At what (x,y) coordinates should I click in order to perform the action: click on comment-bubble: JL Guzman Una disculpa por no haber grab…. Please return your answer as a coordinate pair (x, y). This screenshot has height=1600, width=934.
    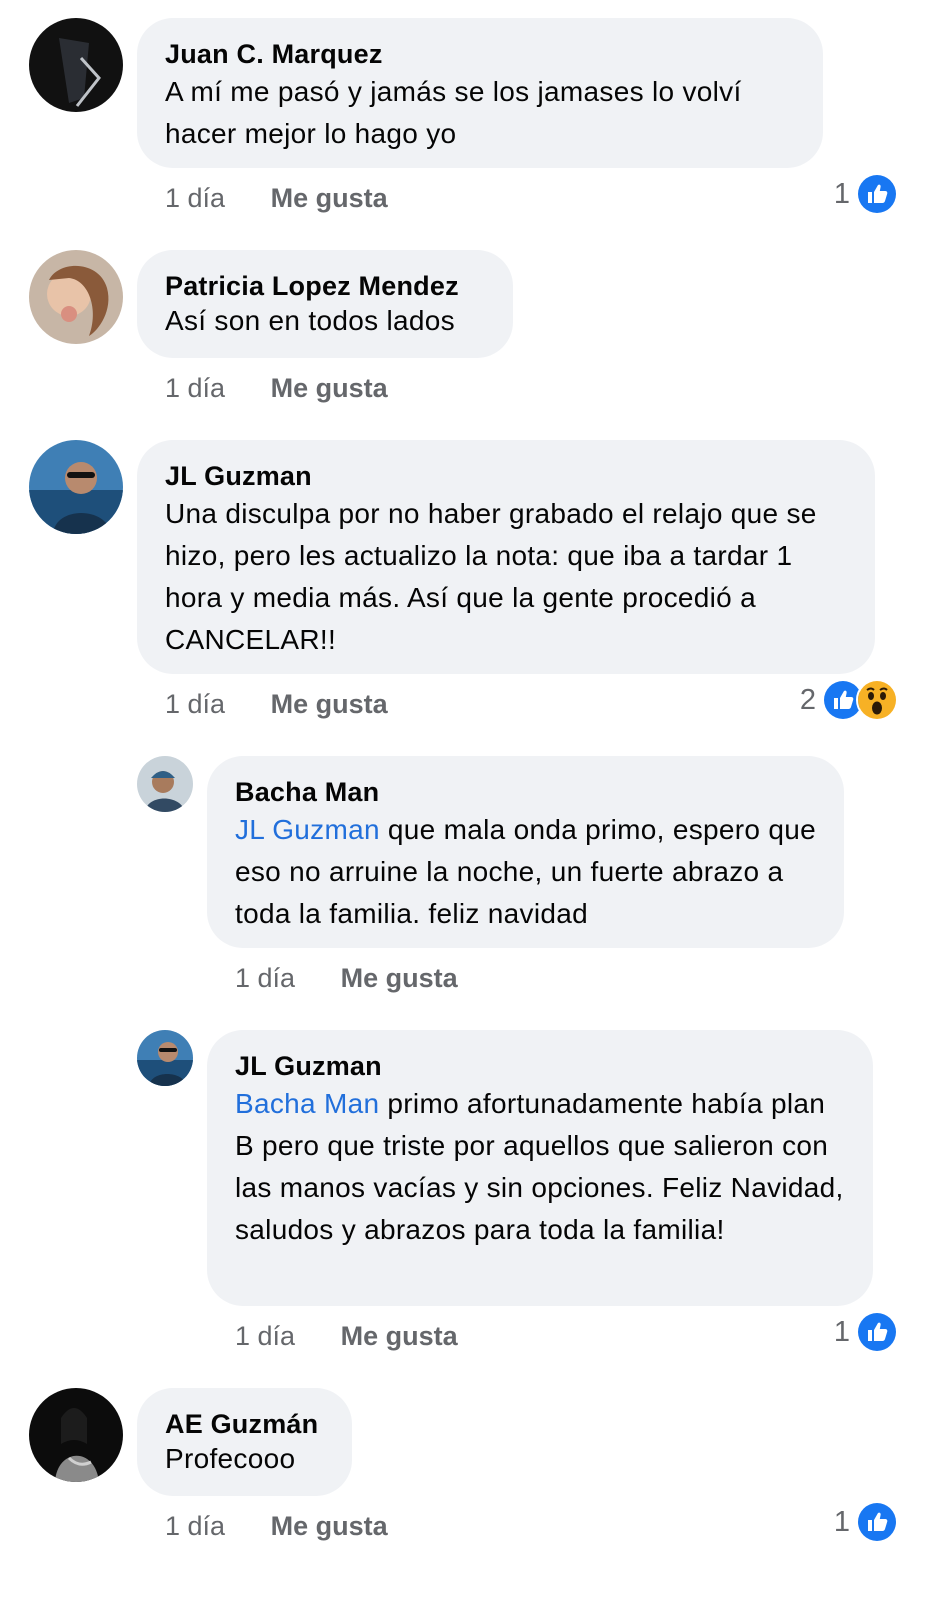
    Looking at the image, I should click on (506, 557).